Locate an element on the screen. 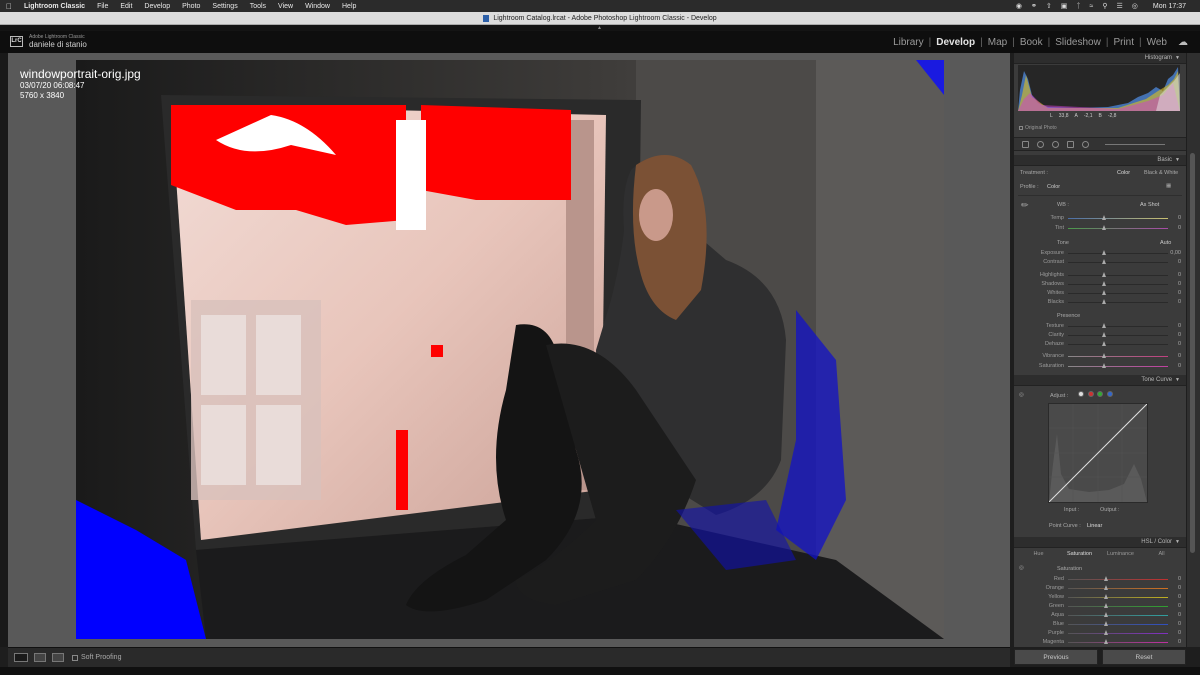 The width and height of the screenshot is (1200, 675). slider-contrast: Contrast 0 is located at coordinates (1100, 262).